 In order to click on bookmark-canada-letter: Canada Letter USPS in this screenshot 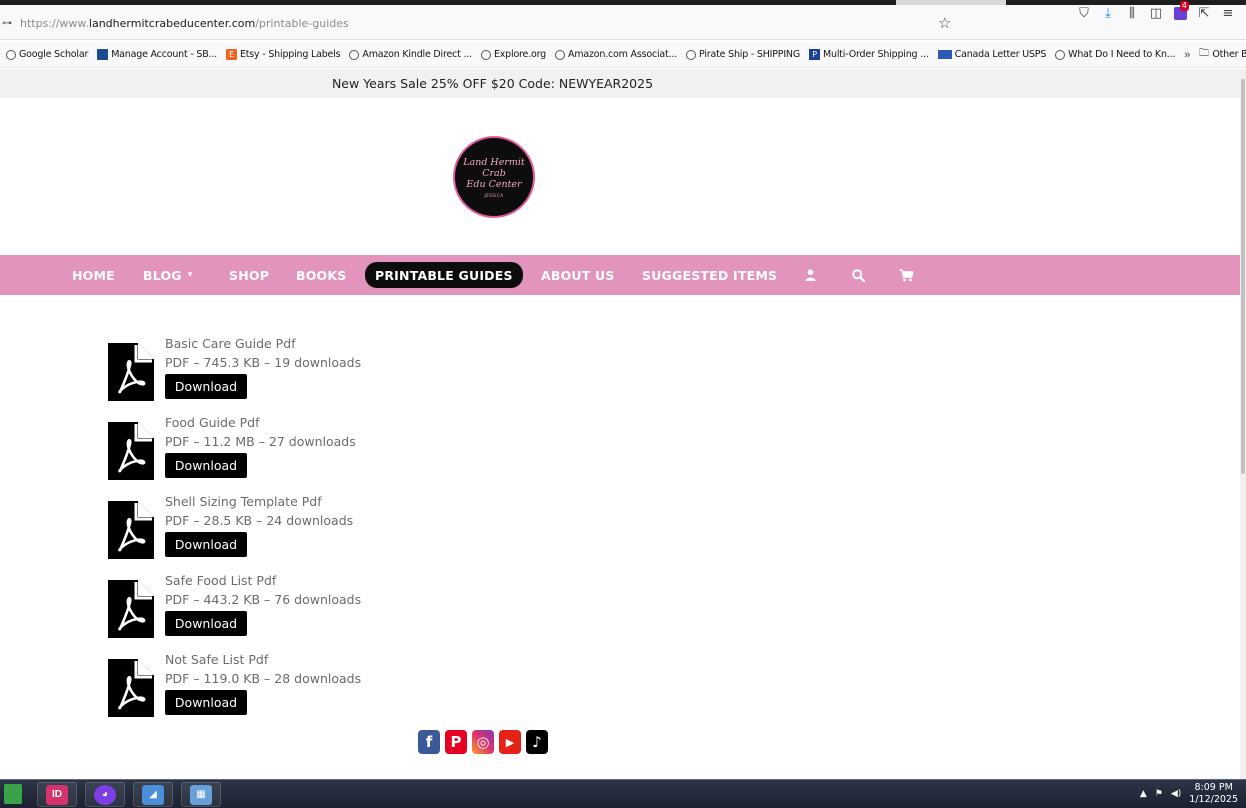, I will do `click(991, 54)`.